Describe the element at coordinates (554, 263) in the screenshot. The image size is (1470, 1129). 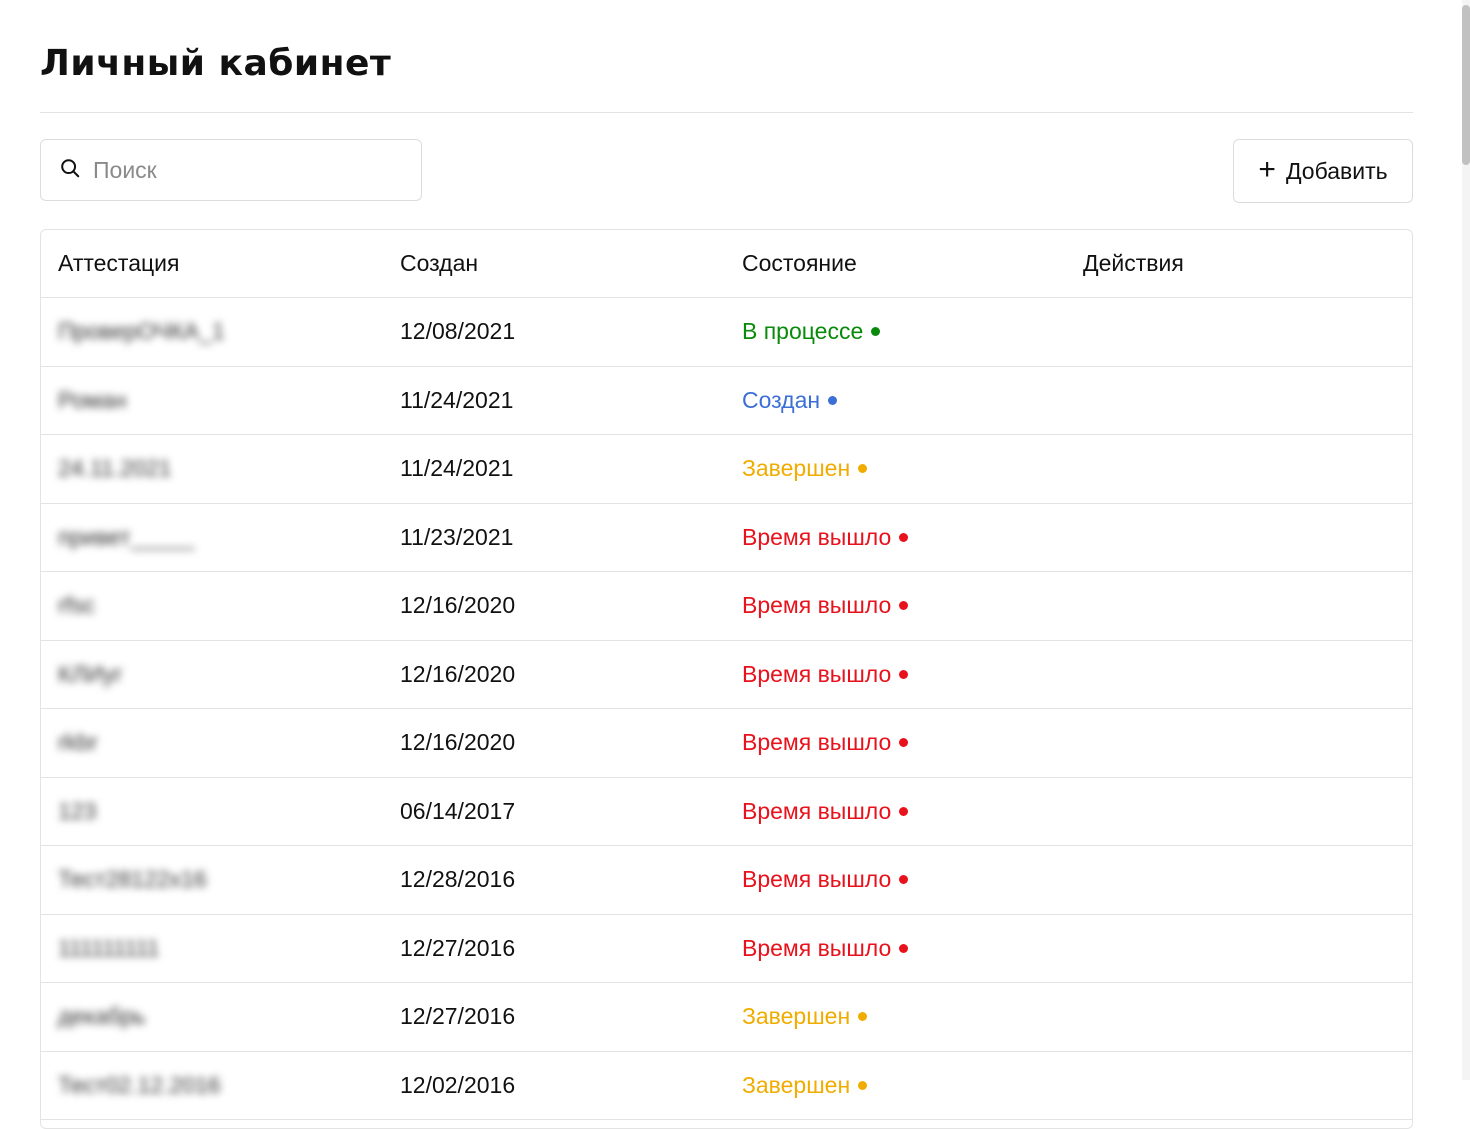
I see `column-header-created: Создан` at that location.